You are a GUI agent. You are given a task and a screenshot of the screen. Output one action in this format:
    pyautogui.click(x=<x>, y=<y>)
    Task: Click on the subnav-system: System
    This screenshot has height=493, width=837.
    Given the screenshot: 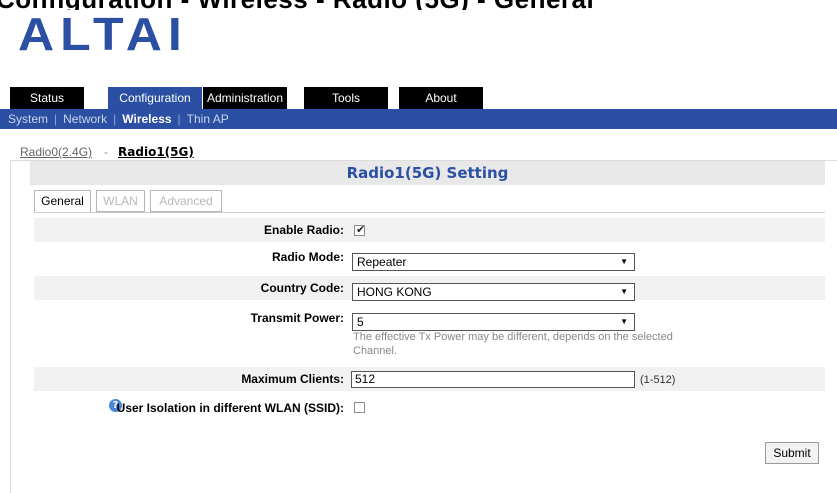 What is the action you would take?
    pyautogui.click(x=28, y=119)
    